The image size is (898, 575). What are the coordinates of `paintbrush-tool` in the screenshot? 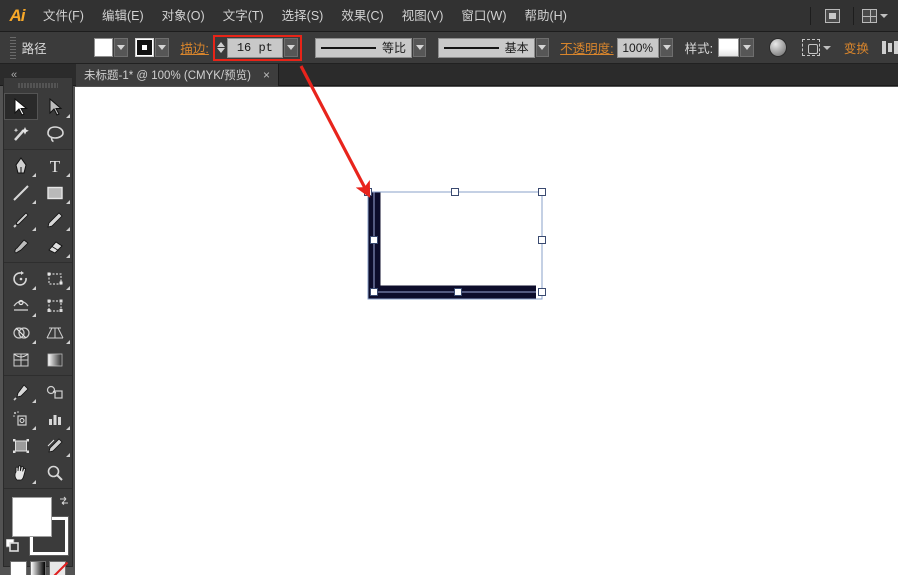 It's located at (21, 219).